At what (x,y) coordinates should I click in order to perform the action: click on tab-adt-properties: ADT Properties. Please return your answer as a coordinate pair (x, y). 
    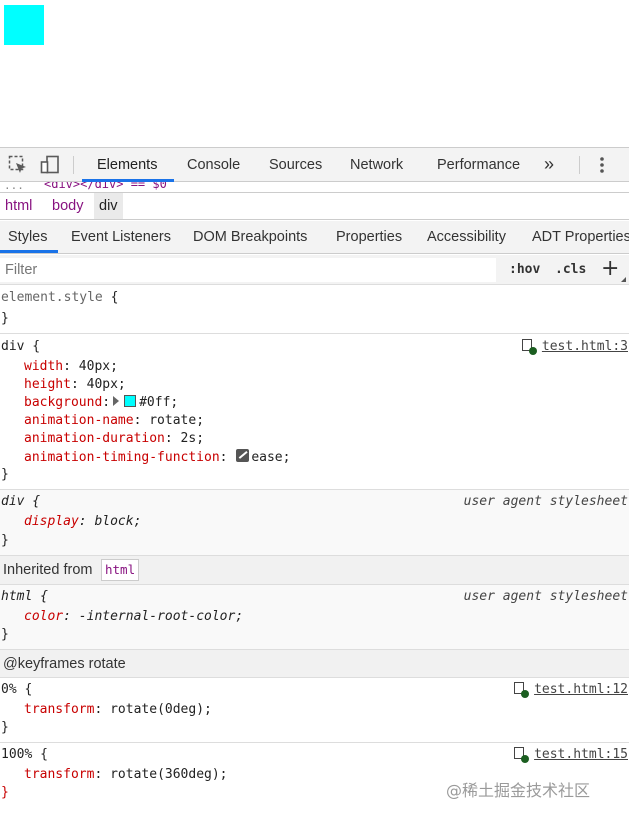
    Looking at the image, I should click on (580, 237).